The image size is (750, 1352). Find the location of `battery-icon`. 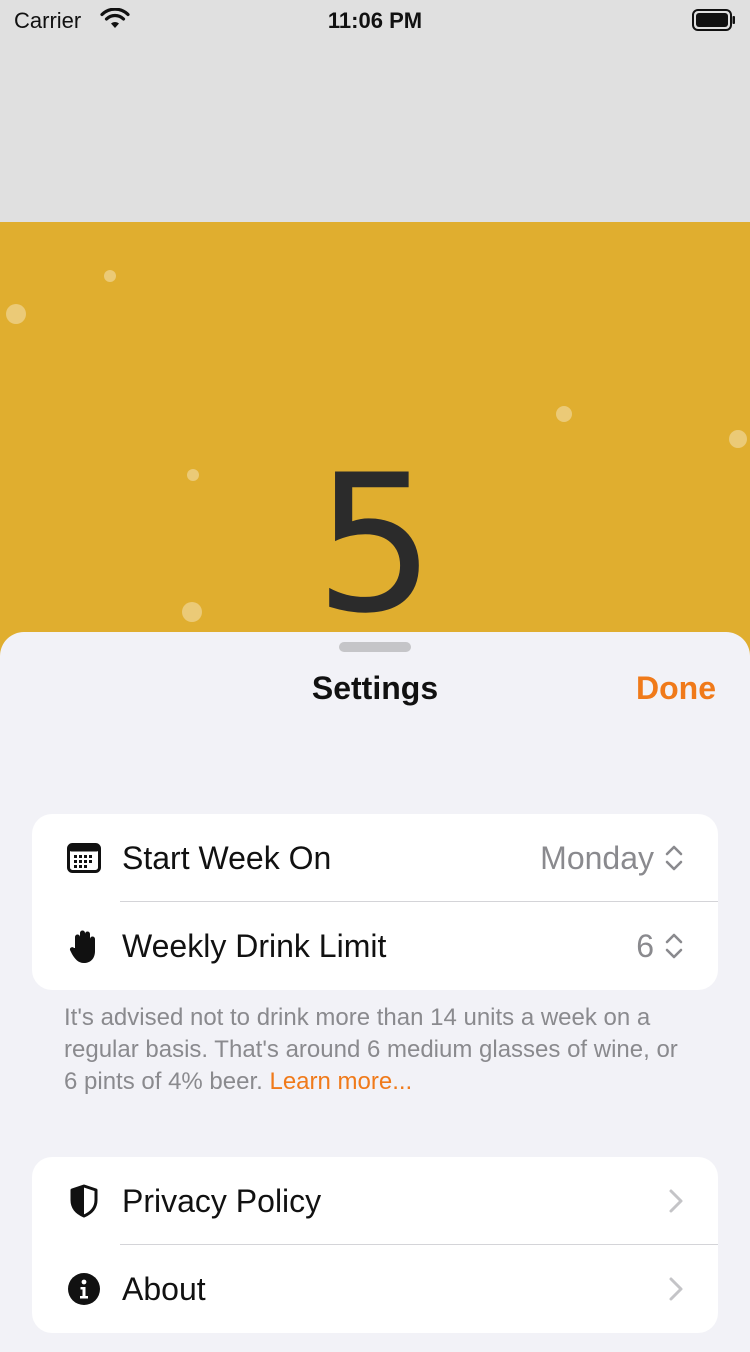

battery-icon is located at coordinates (713, 20).